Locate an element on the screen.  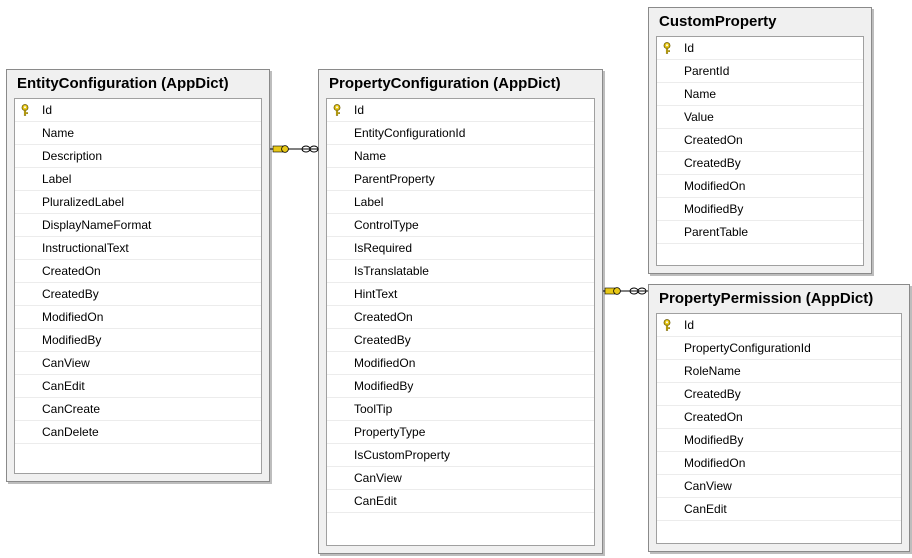
column-name: IsTranslatable is located at coordinates (391, 271).